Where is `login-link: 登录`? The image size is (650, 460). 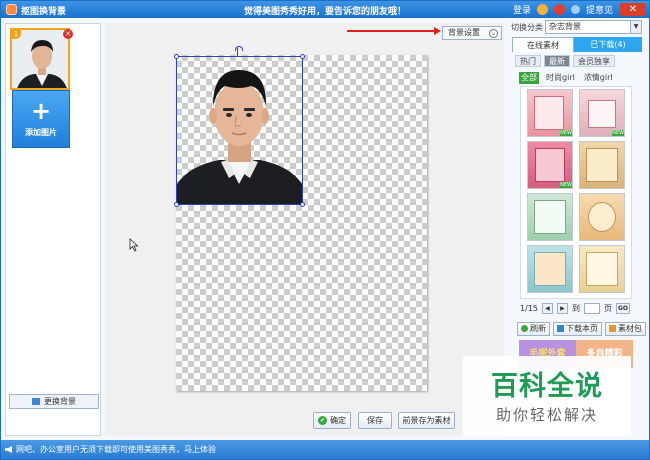 login-link: 登录 is located at coordinates (522, 9).